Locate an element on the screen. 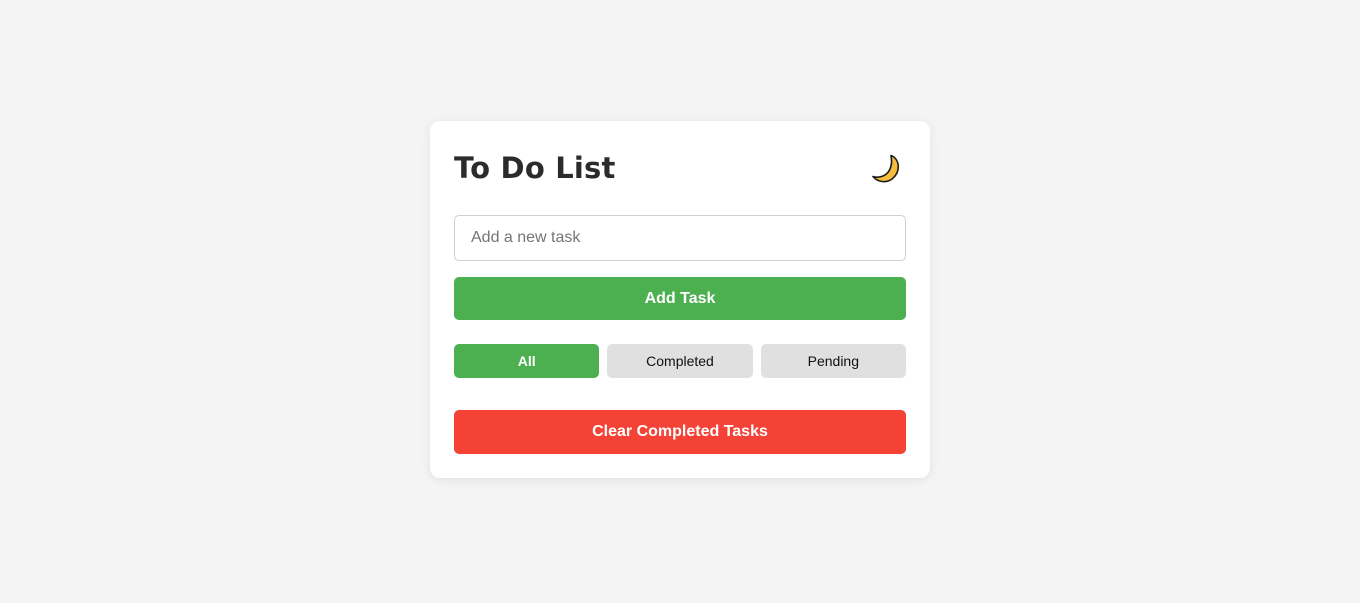 This screenshot has height=603, width=1360. new-task-input is located at coordinates (680, 238).